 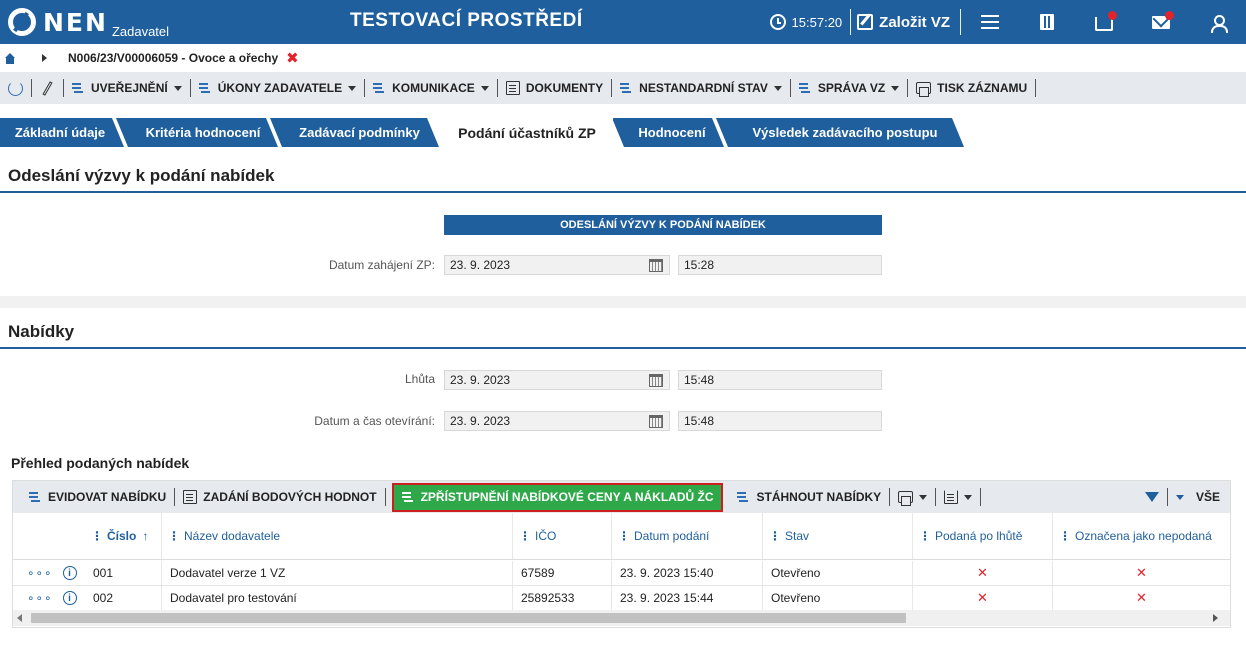 What do you see at coordinates (1215, 618) in the screenshot?
I see `scroll-right-arrow` at bounding box center [1215, 618].